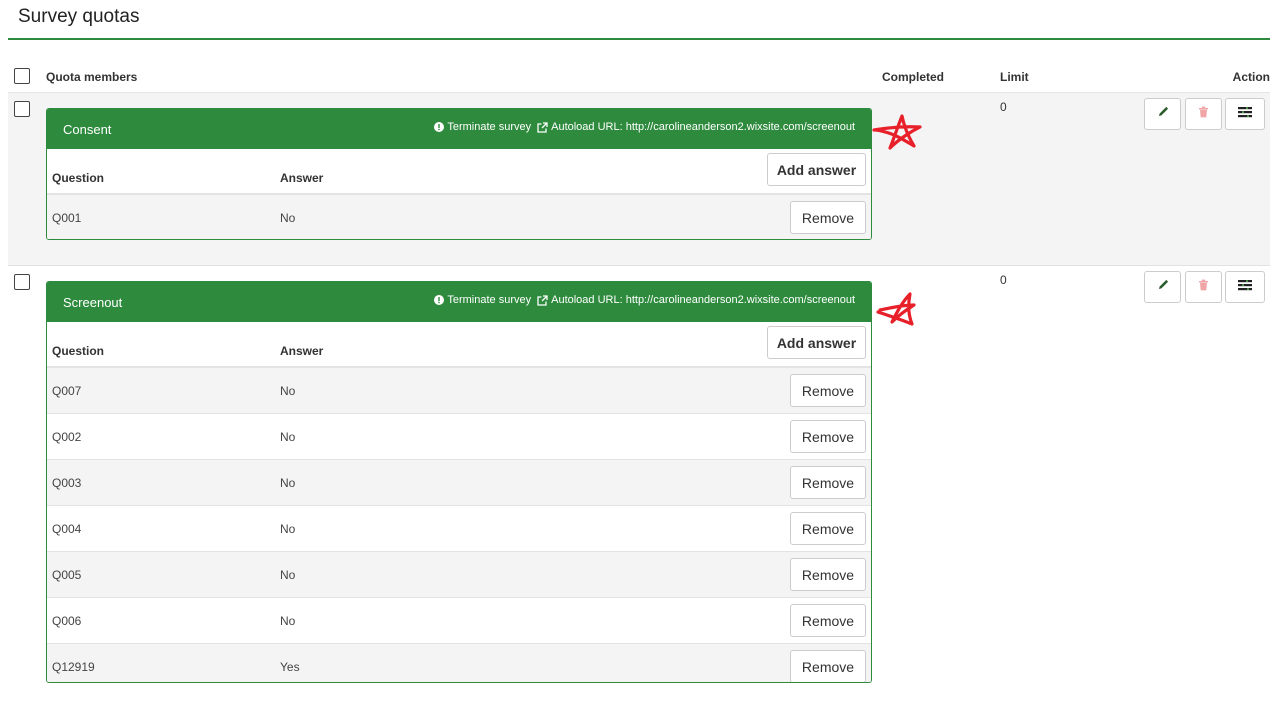  What do you see at coordinates (22, 76) in the screenshot?
I see `select-all-checkbox` at bounding box center [22, 76].